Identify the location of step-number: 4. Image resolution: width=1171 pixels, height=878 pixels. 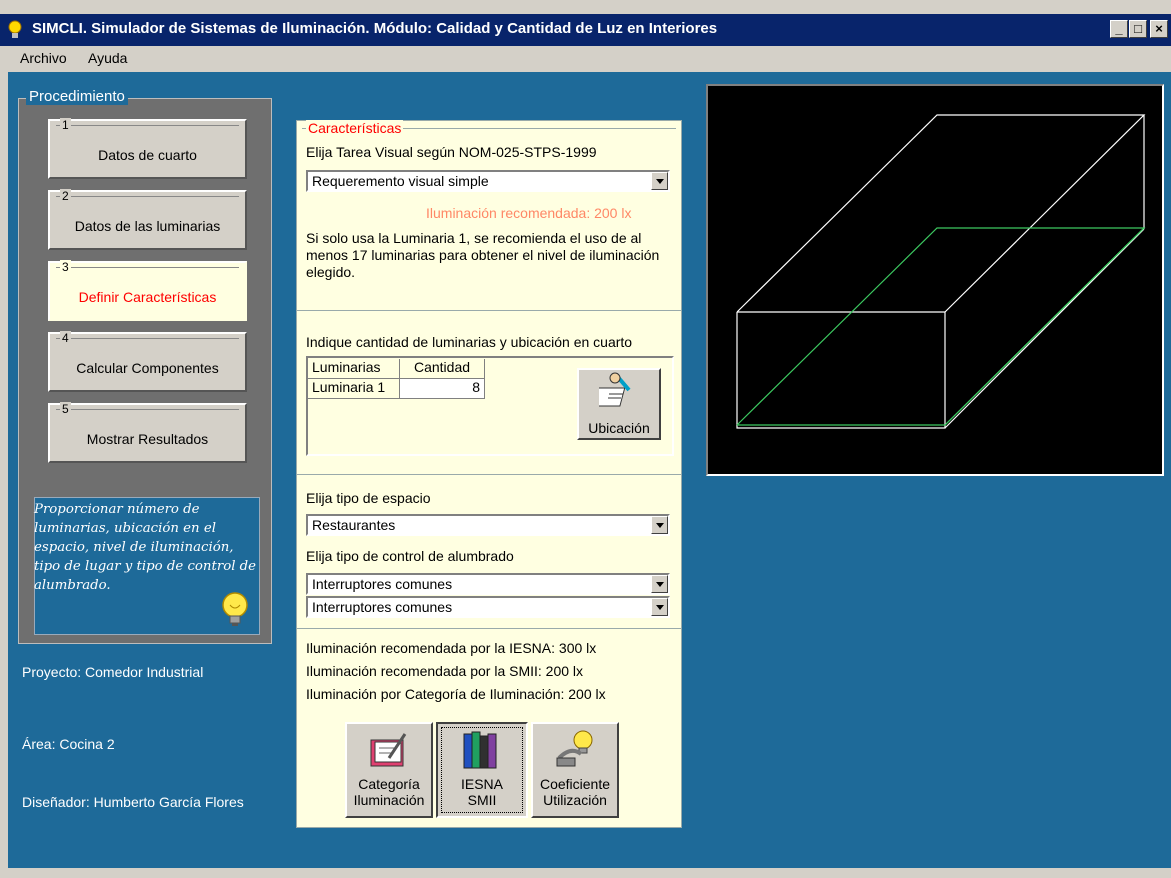
(65, 338).